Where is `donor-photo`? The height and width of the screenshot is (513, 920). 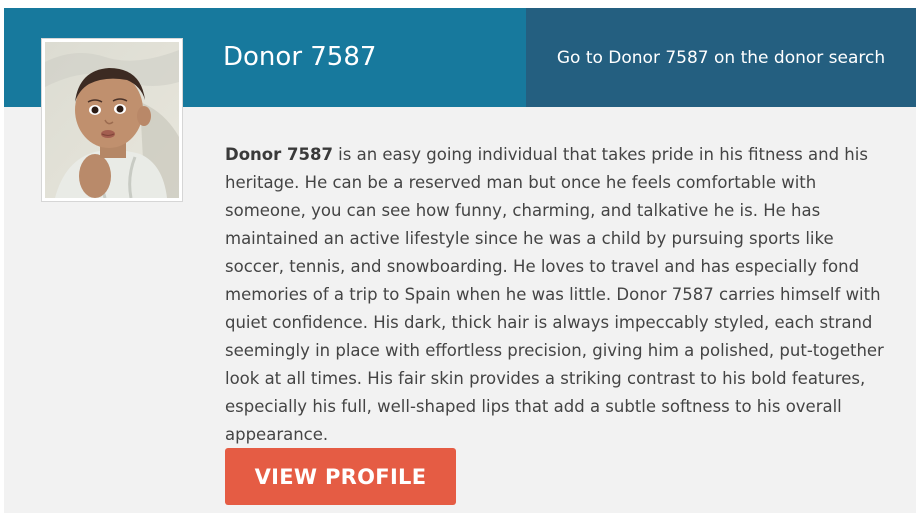 donor-photo is located at coordinates (112, 120).